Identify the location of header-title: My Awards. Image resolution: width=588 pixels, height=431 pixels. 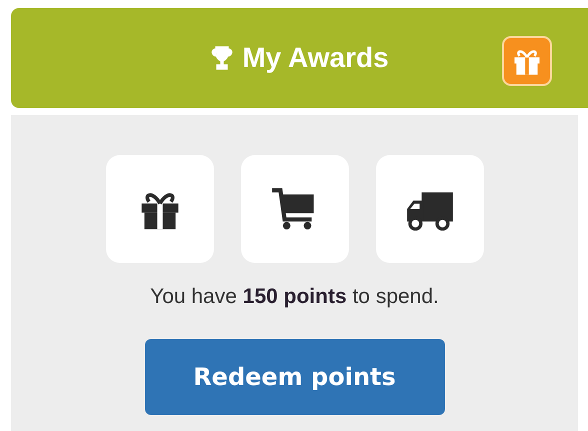
(315, 58).